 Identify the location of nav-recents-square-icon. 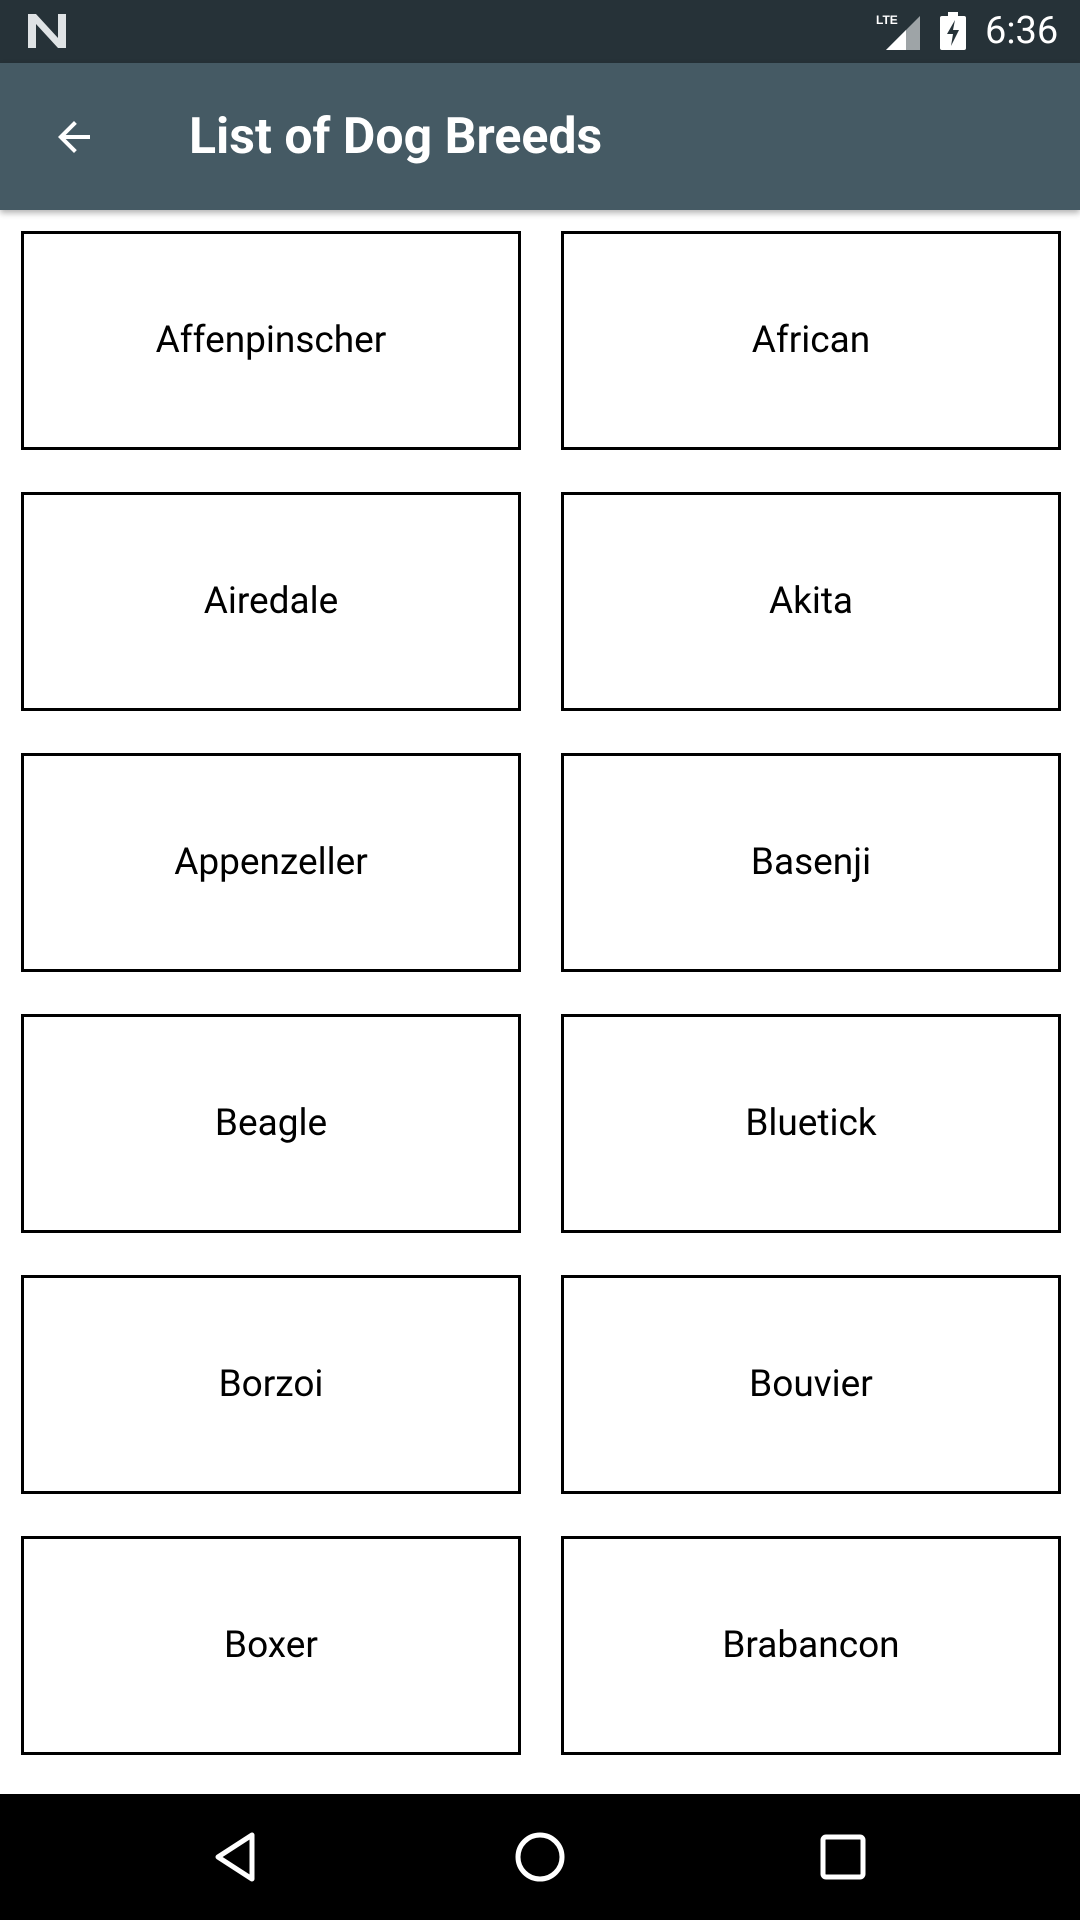
(843, 1857).